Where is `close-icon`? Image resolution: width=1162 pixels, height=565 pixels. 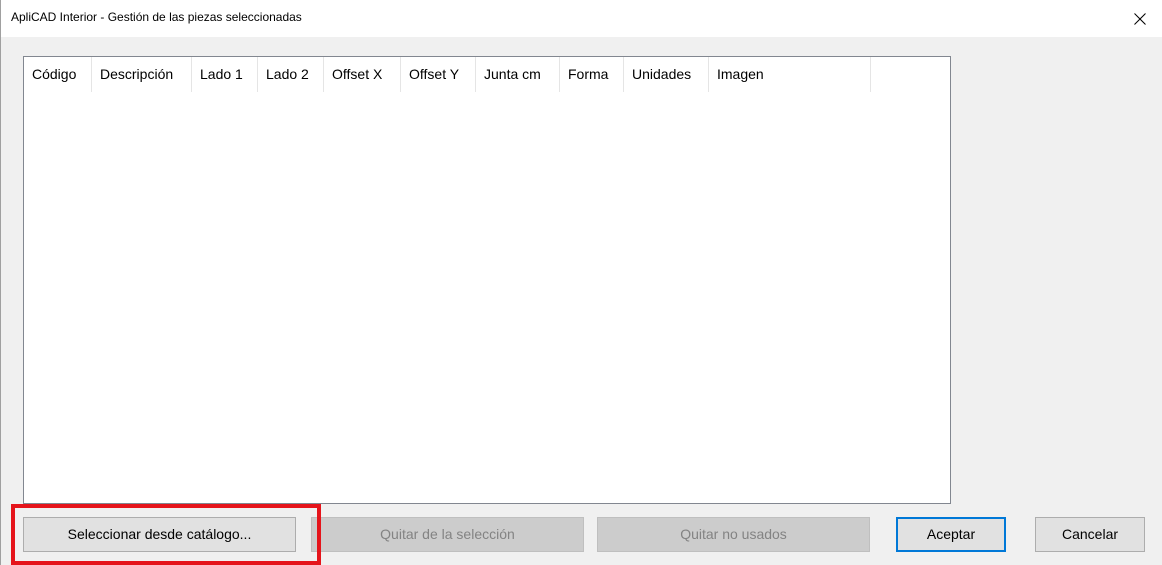 close-icon is located at coordinates (1140, 19).